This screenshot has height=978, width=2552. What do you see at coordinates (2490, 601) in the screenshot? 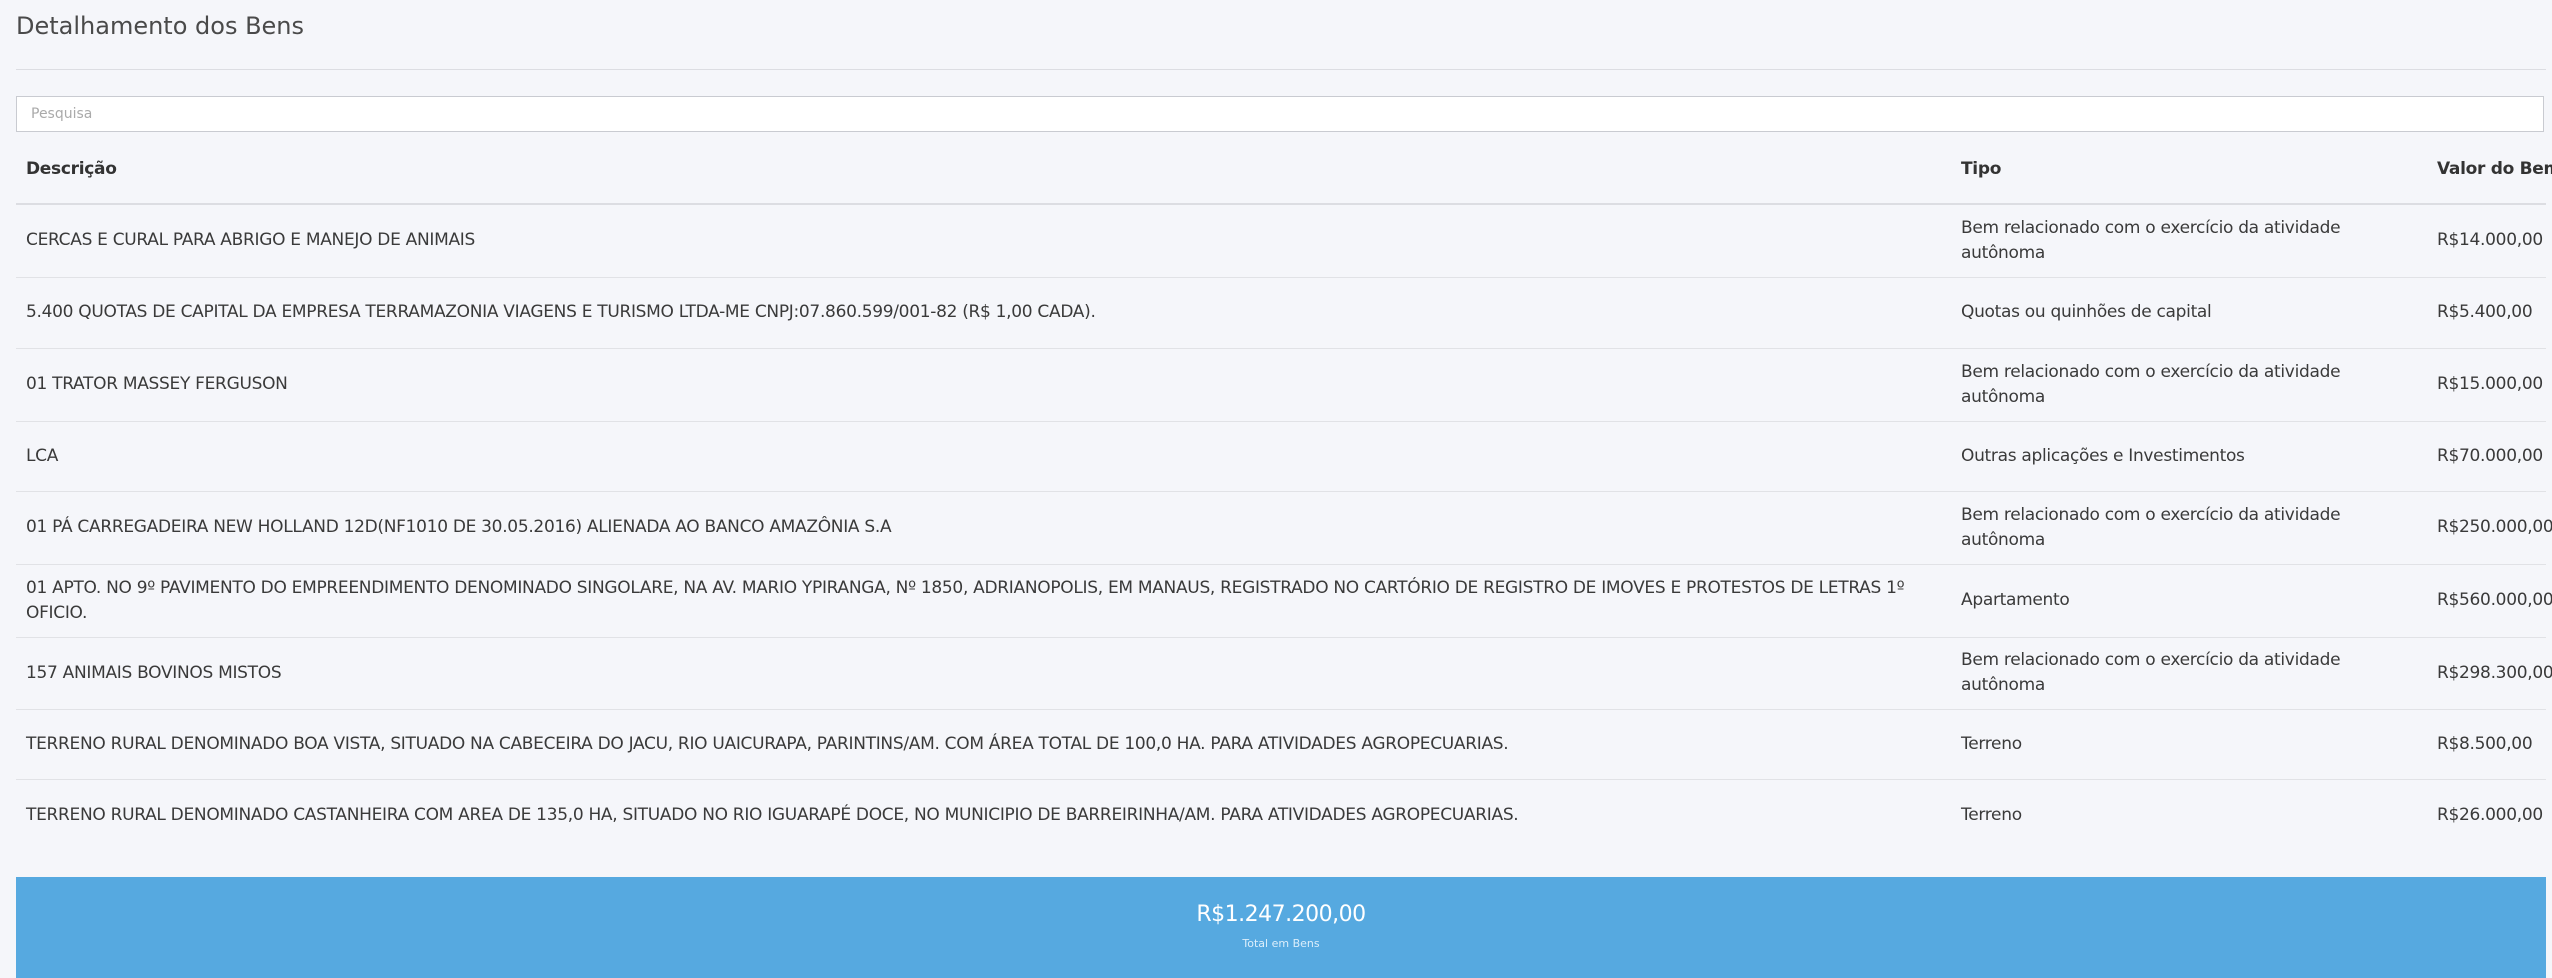
I see `cell-valor: R$560.000,00` at bounding box center [2490, 601].